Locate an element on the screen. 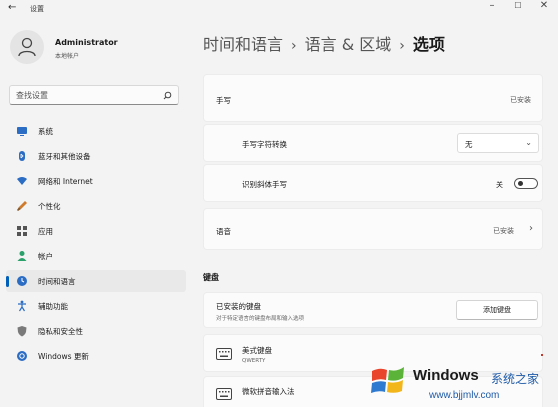 This screenshot has height=407, width=558. accessibility-icon is located at coordinates (22, 306).